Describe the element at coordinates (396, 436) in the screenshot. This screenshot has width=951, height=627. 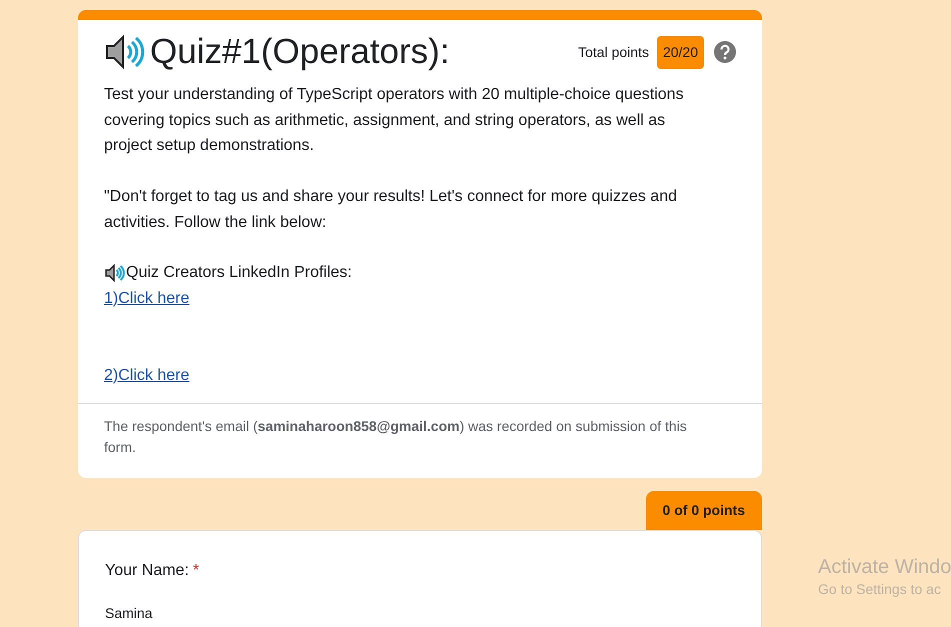
I see `email-note: The respondent's email (saminaharoon858@gmail.com) was recorded on submission of this form.` at that location.